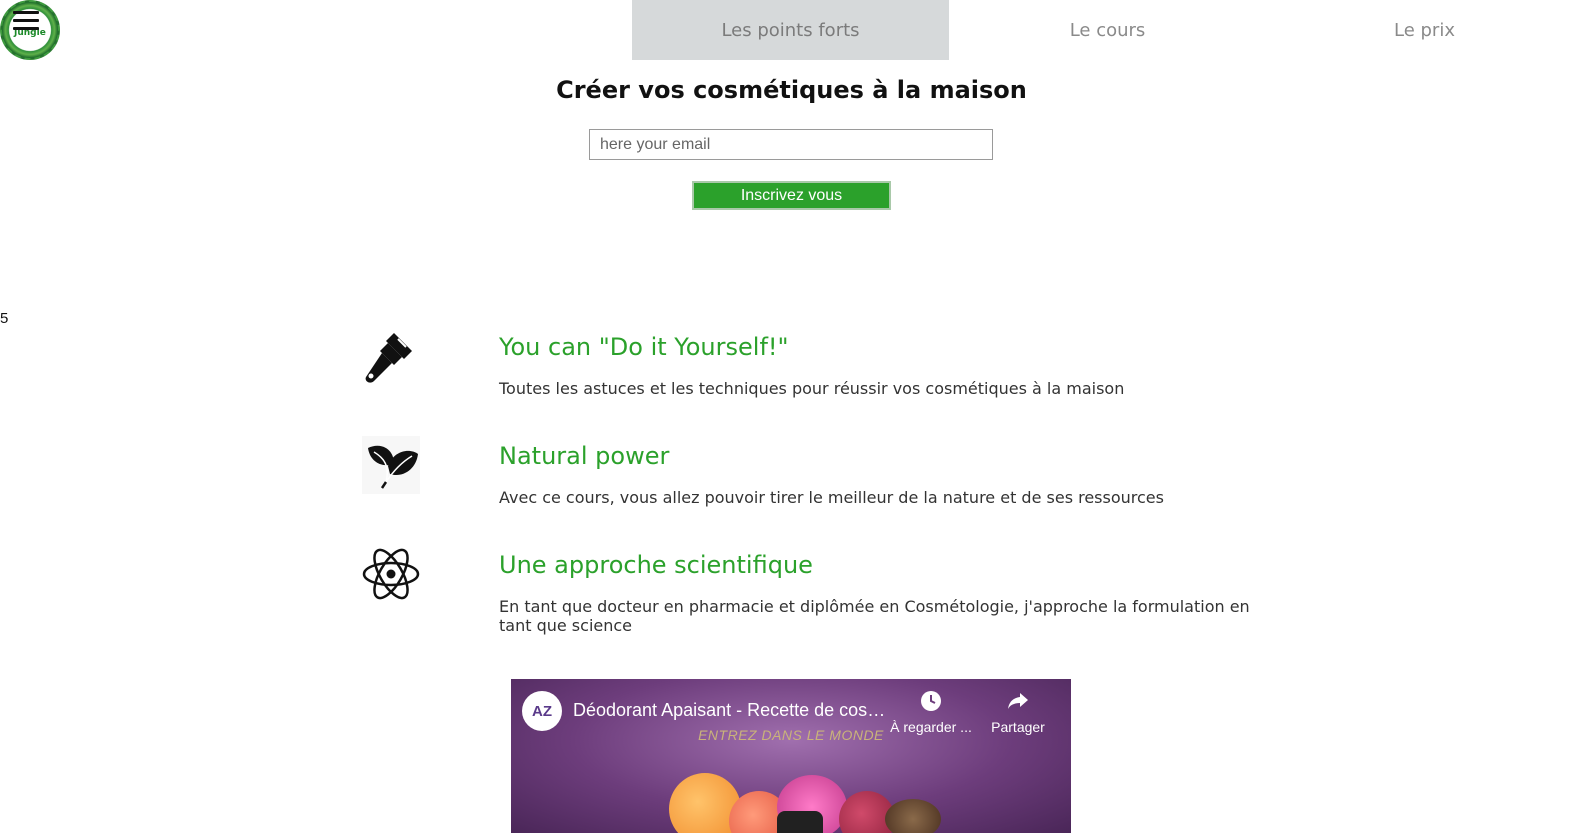 This screenshot has width=1583, height=833. I want to click on feature-title: You can "Do it Yourself!", so click(644, 347).